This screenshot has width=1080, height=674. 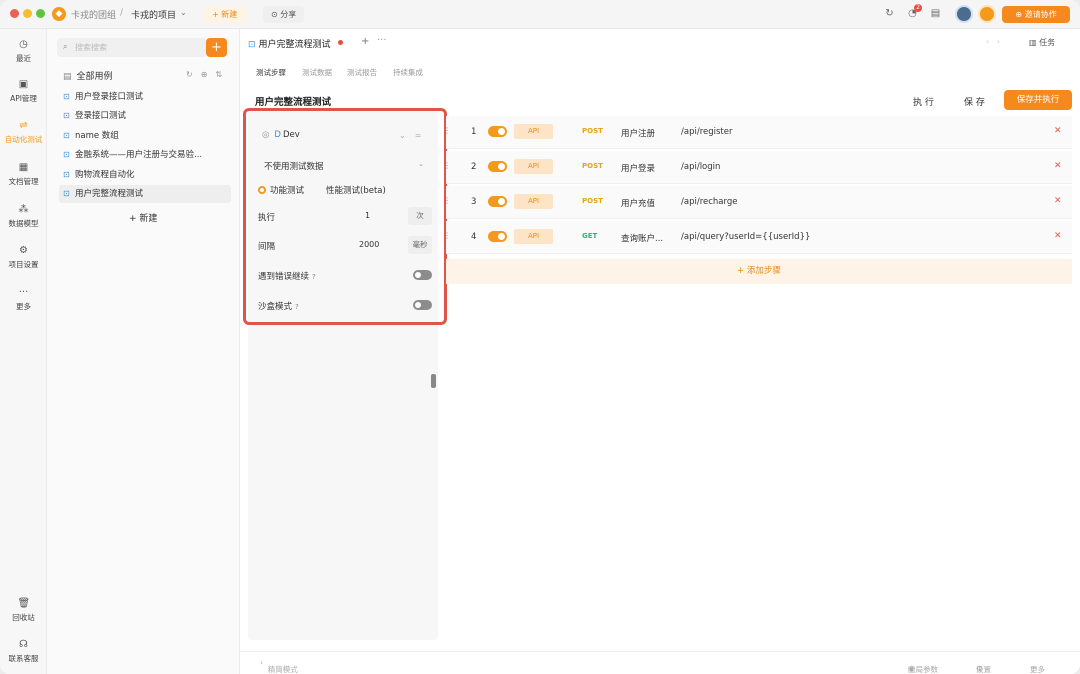 I want to click on save-and-run-button: 保存并执行, so click(x=1038, y=100).